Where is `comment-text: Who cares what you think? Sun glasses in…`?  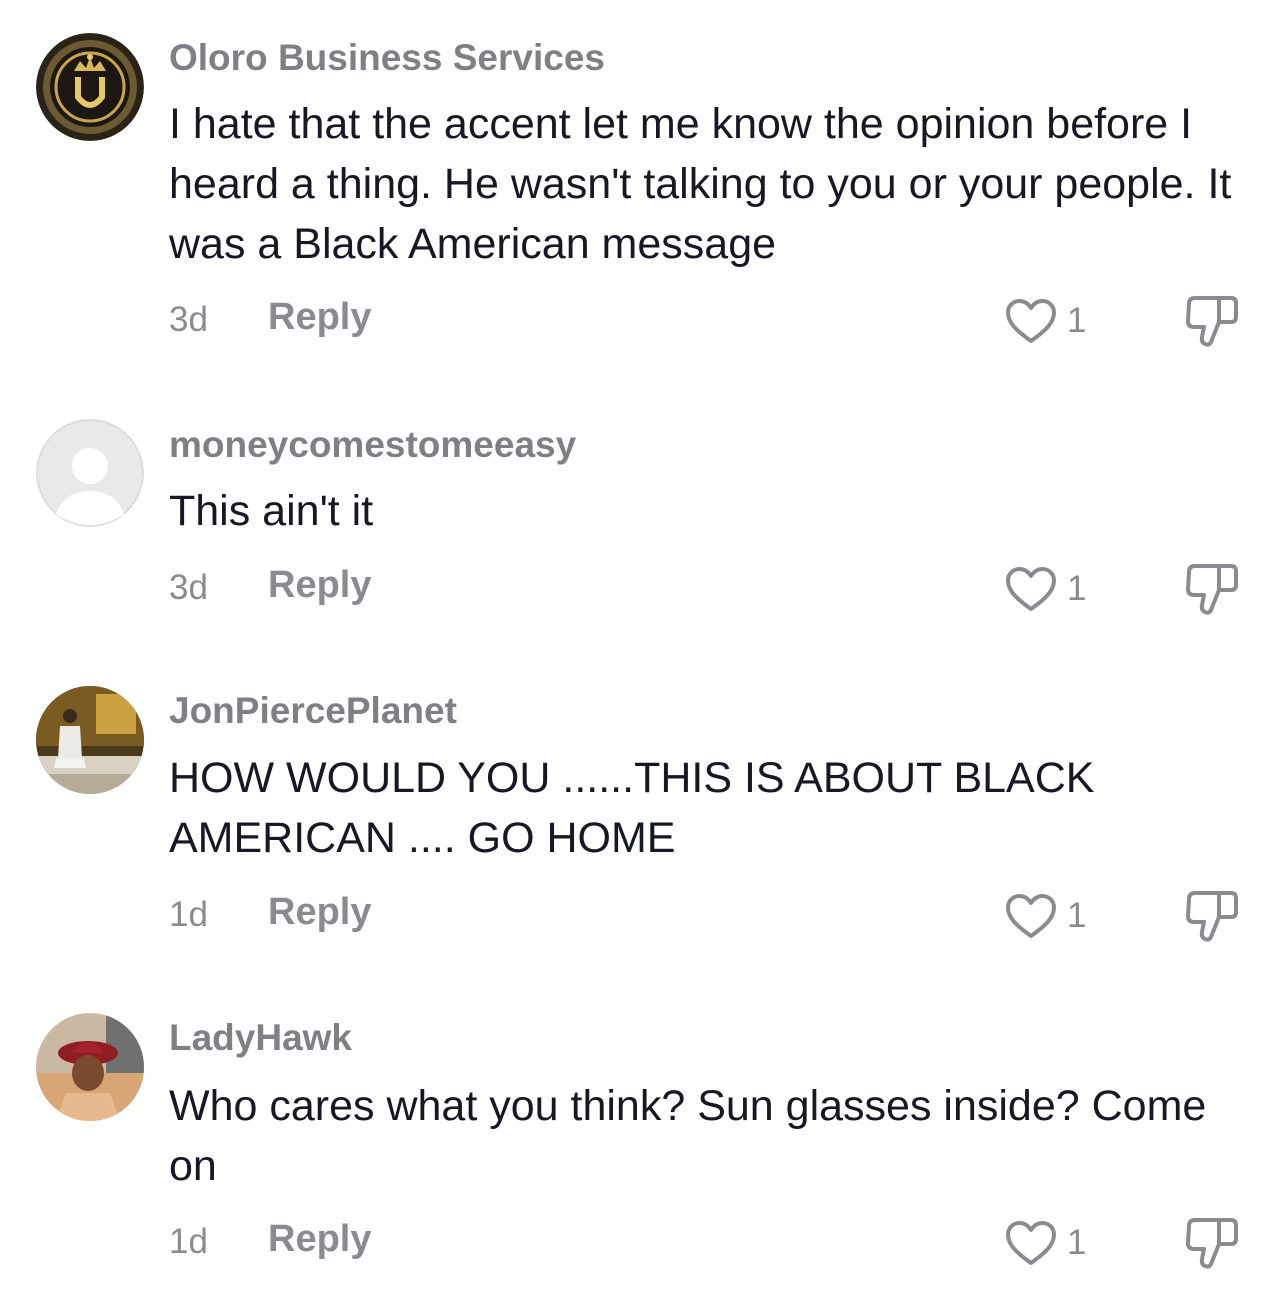 comment-text: Who cares what you think? Sun glasses in… is located at coordinates (688, 1136).